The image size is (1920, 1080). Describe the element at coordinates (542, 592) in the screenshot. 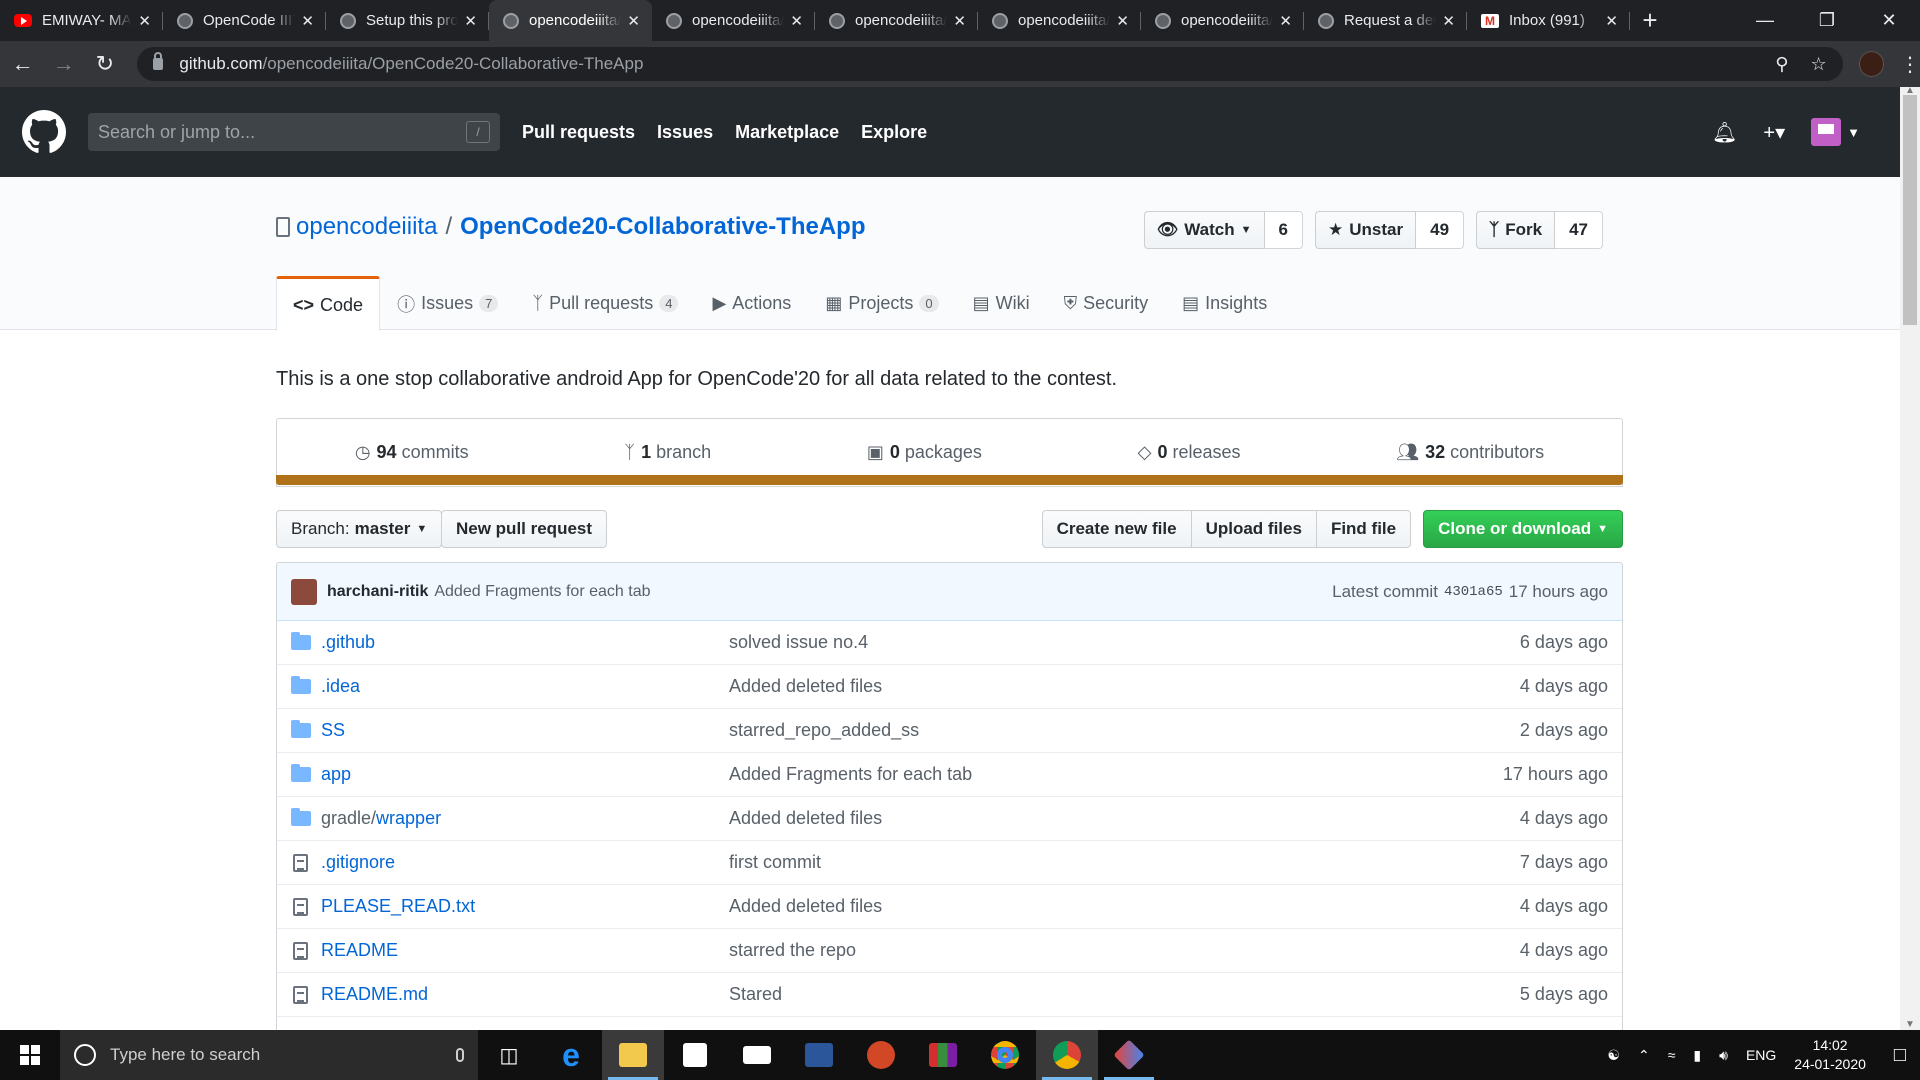

I see `commit-message: Added Fragments for each tab` at that location.